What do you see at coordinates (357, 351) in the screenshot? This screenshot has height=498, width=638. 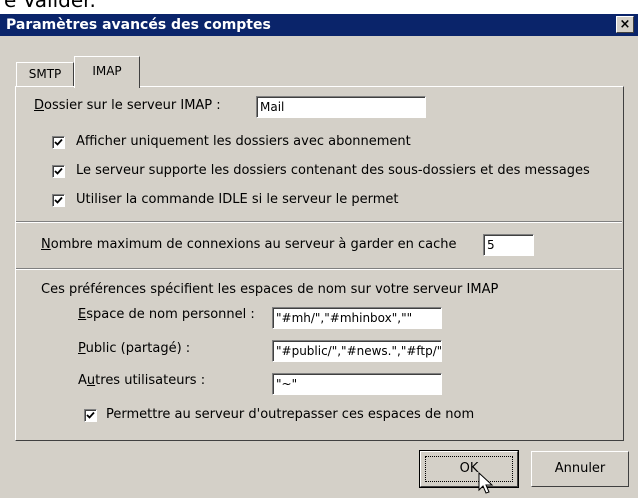 I see `ns-public-input: "#public/","#news.","#ftp/"` at bounding box center [357, 351].